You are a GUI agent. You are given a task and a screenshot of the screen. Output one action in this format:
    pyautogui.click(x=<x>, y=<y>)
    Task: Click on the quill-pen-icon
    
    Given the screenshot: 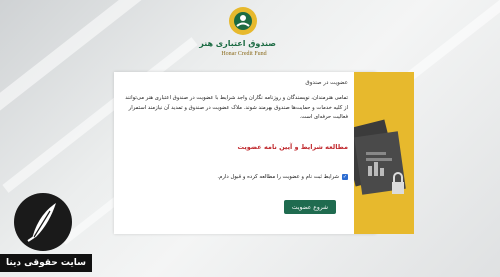 What is the action you would take?
    pyautogui.click(x=41, y=222)
    